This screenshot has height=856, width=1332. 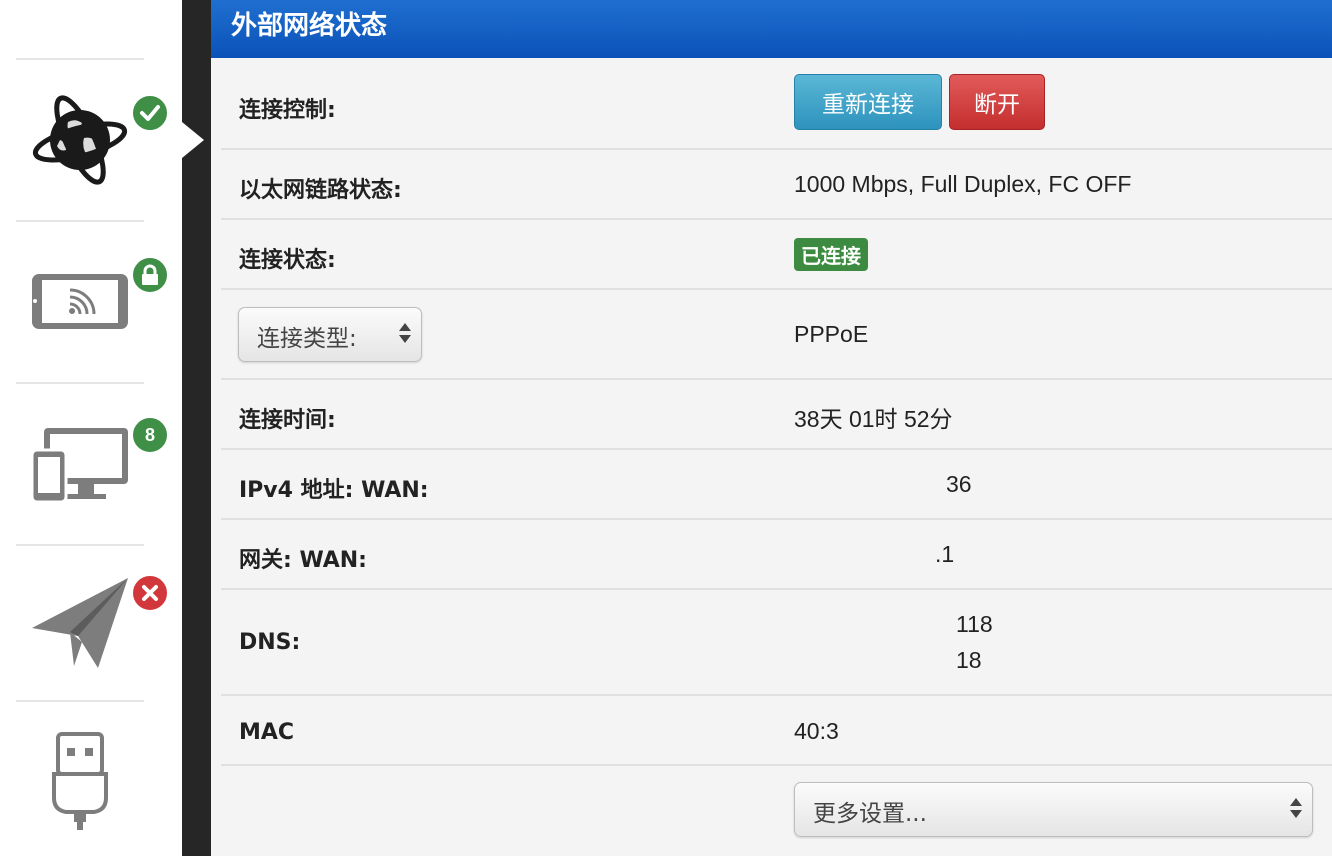 I want to click on dns-primary-value: 118, so click(x=974, y=624).